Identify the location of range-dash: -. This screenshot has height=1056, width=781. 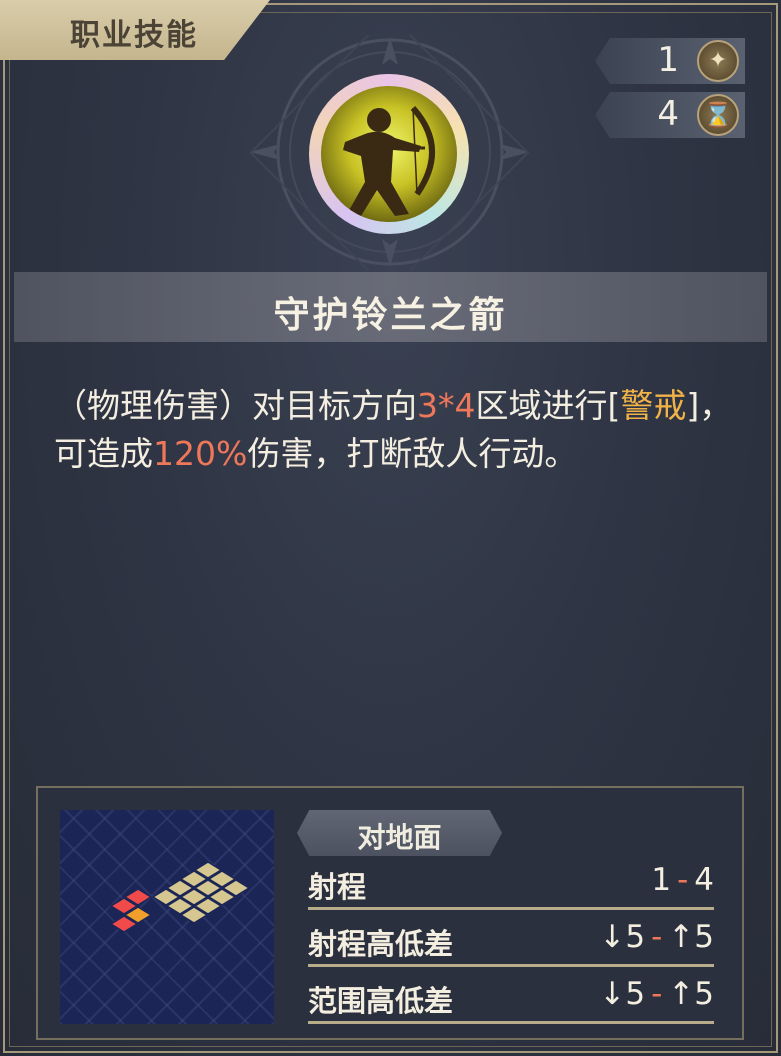
(683, 880).